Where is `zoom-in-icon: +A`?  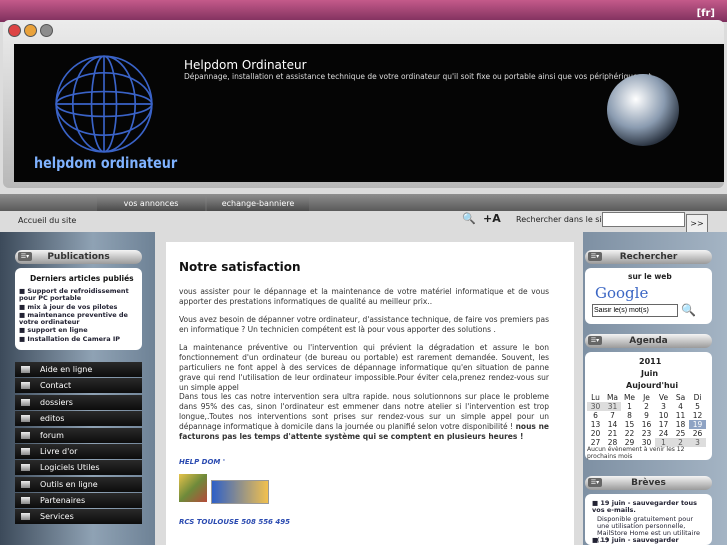
zoom-in-icon: +A is located at coordinates (492, 220).